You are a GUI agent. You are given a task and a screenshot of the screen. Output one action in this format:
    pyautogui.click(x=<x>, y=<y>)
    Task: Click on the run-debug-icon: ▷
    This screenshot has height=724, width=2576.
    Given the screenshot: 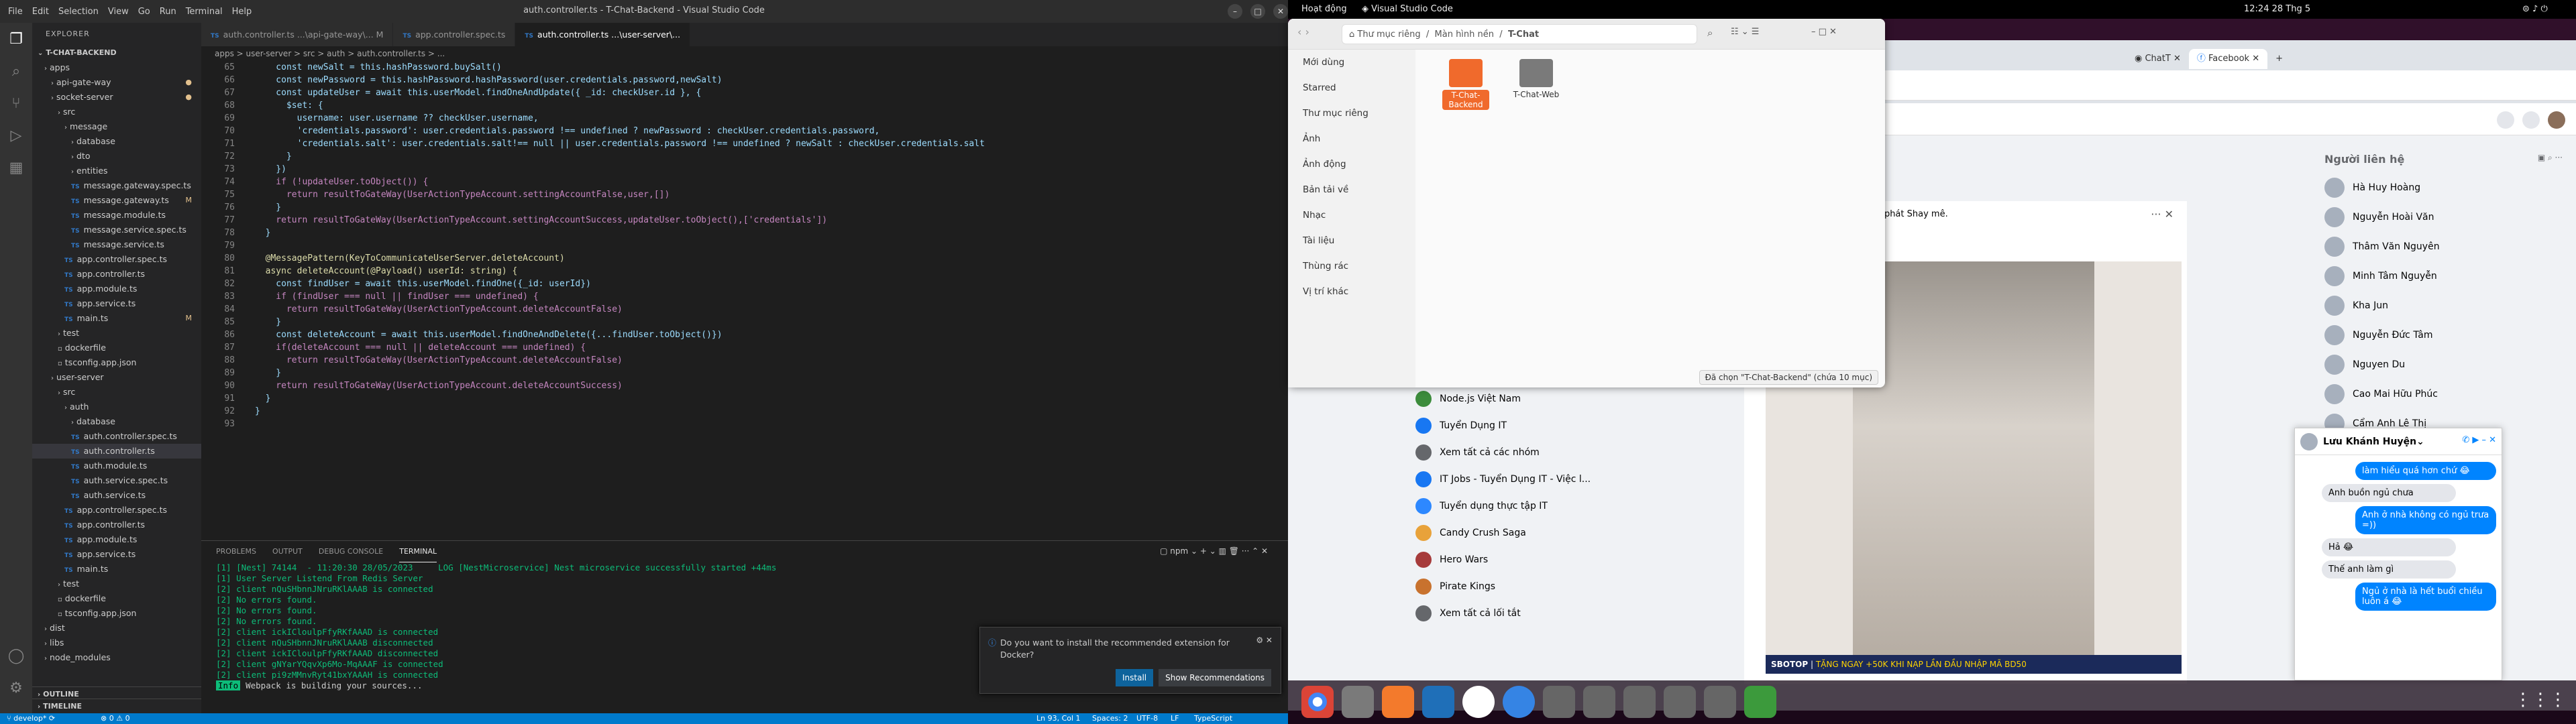 What is the action you would take?
    pyautogui.click(x=16, y=135)
    